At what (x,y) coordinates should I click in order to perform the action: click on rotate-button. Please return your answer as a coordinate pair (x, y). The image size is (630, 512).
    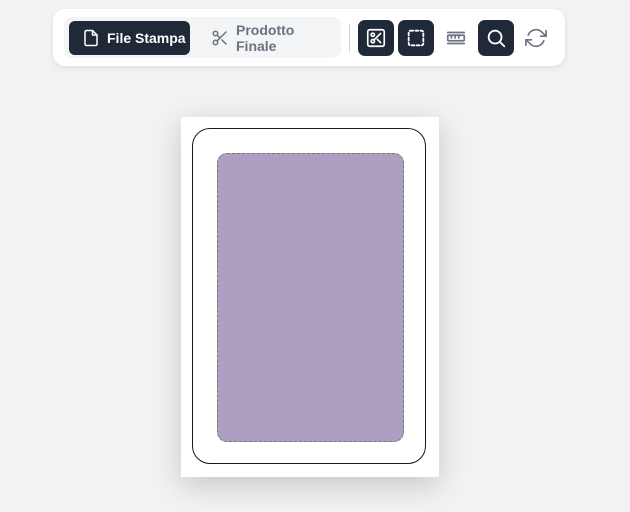
    Looking at the image, I should click on (536, 38).